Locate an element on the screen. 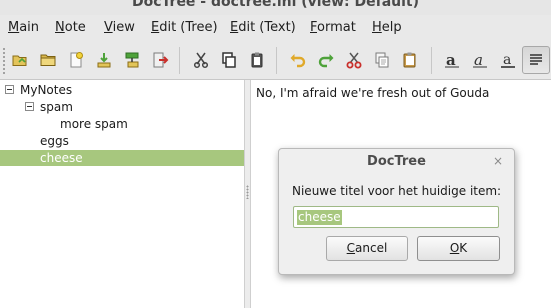 The image size is (551, 308). copy-icon is located at coordinates (229, 60).